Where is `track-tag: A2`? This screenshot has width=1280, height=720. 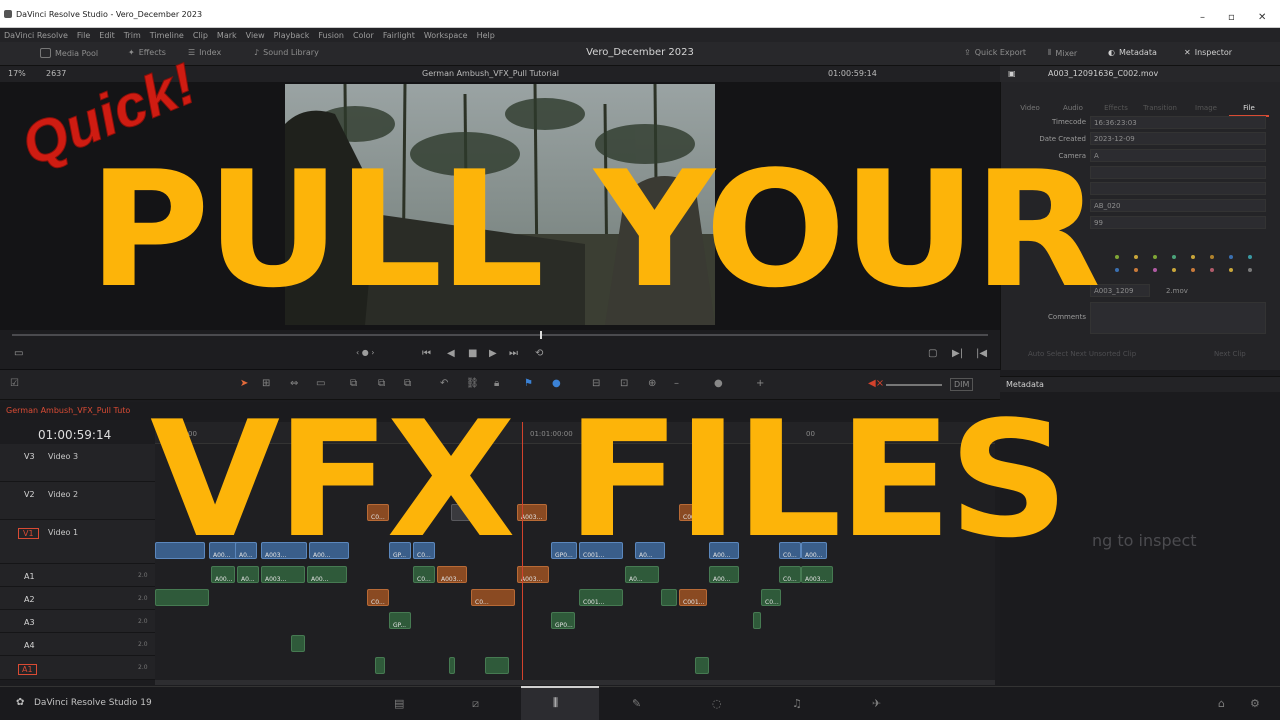 track-tag: A2 is located at coordinates (29, 599).